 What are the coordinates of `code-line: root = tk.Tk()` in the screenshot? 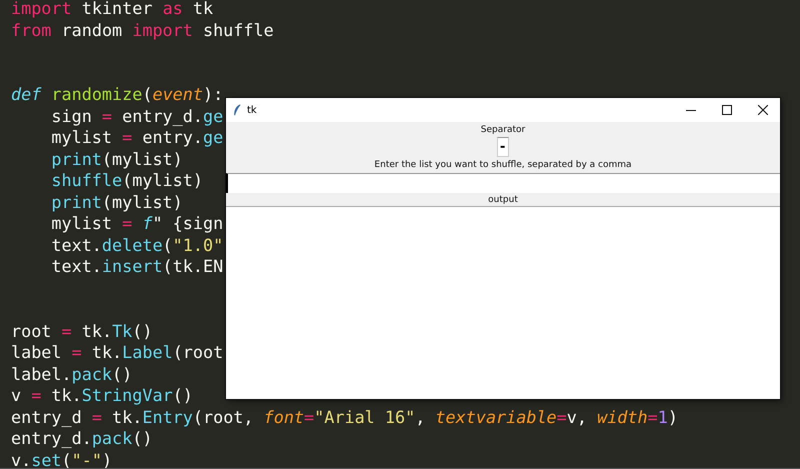 It's located at (81, 331).